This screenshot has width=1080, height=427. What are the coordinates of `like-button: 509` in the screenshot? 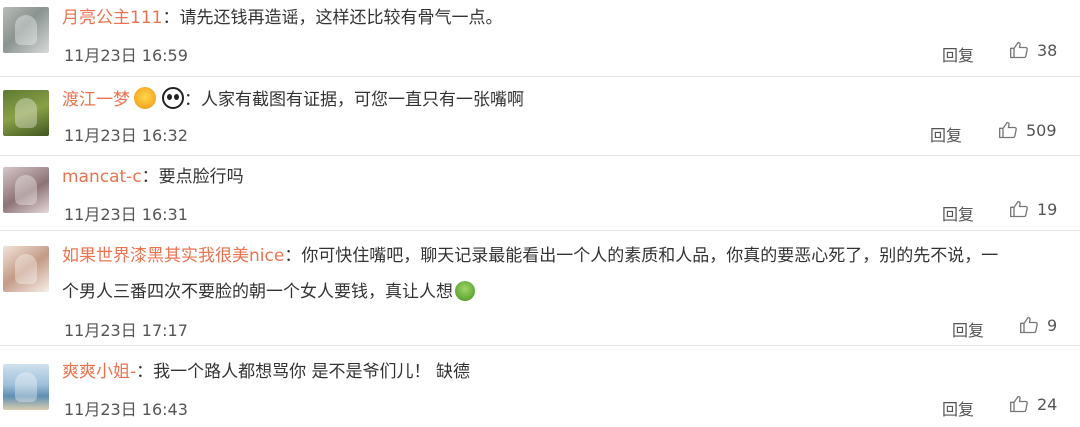 It's located at (1027, 130).